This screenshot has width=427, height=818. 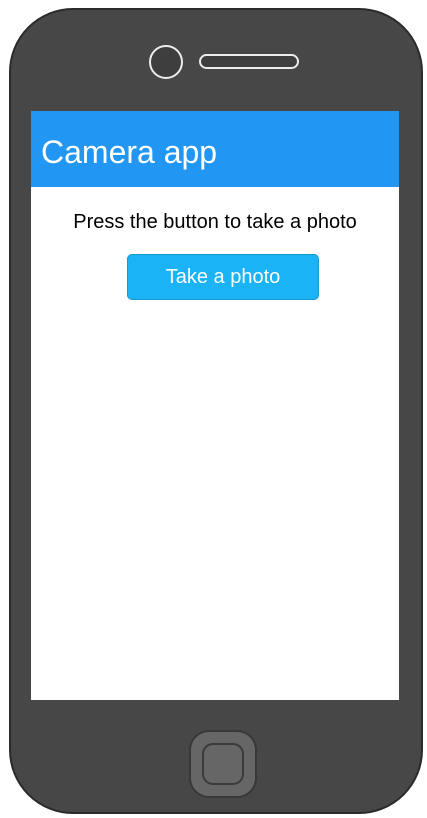 I want to click on speaker-grille-icon, so click(x=249, y=61).